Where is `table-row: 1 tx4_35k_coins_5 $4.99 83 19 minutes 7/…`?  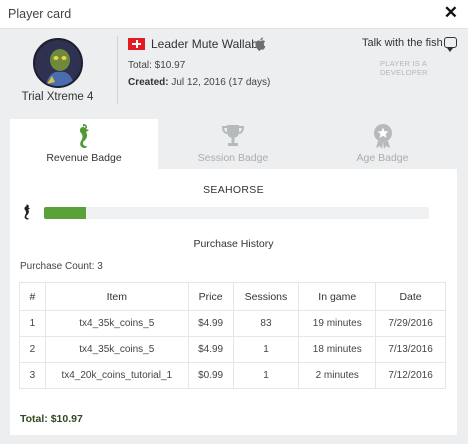 table-row: 1 tx4_35k_coins_5 $4.99 83 19 minutes 7/… is located at coordinates (232, 323).